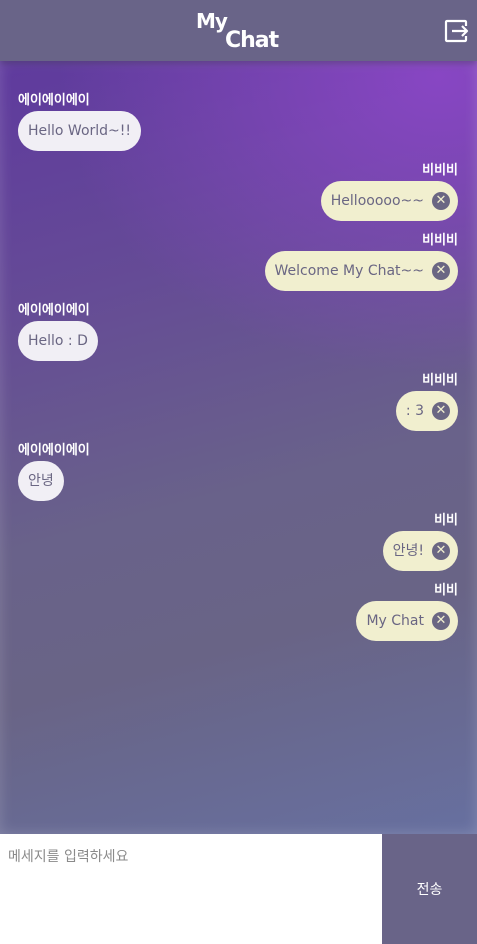 This screenshot has height=944, width=477. I want to click on message-received: 에이에이에이 안녕, so click(54, 472).